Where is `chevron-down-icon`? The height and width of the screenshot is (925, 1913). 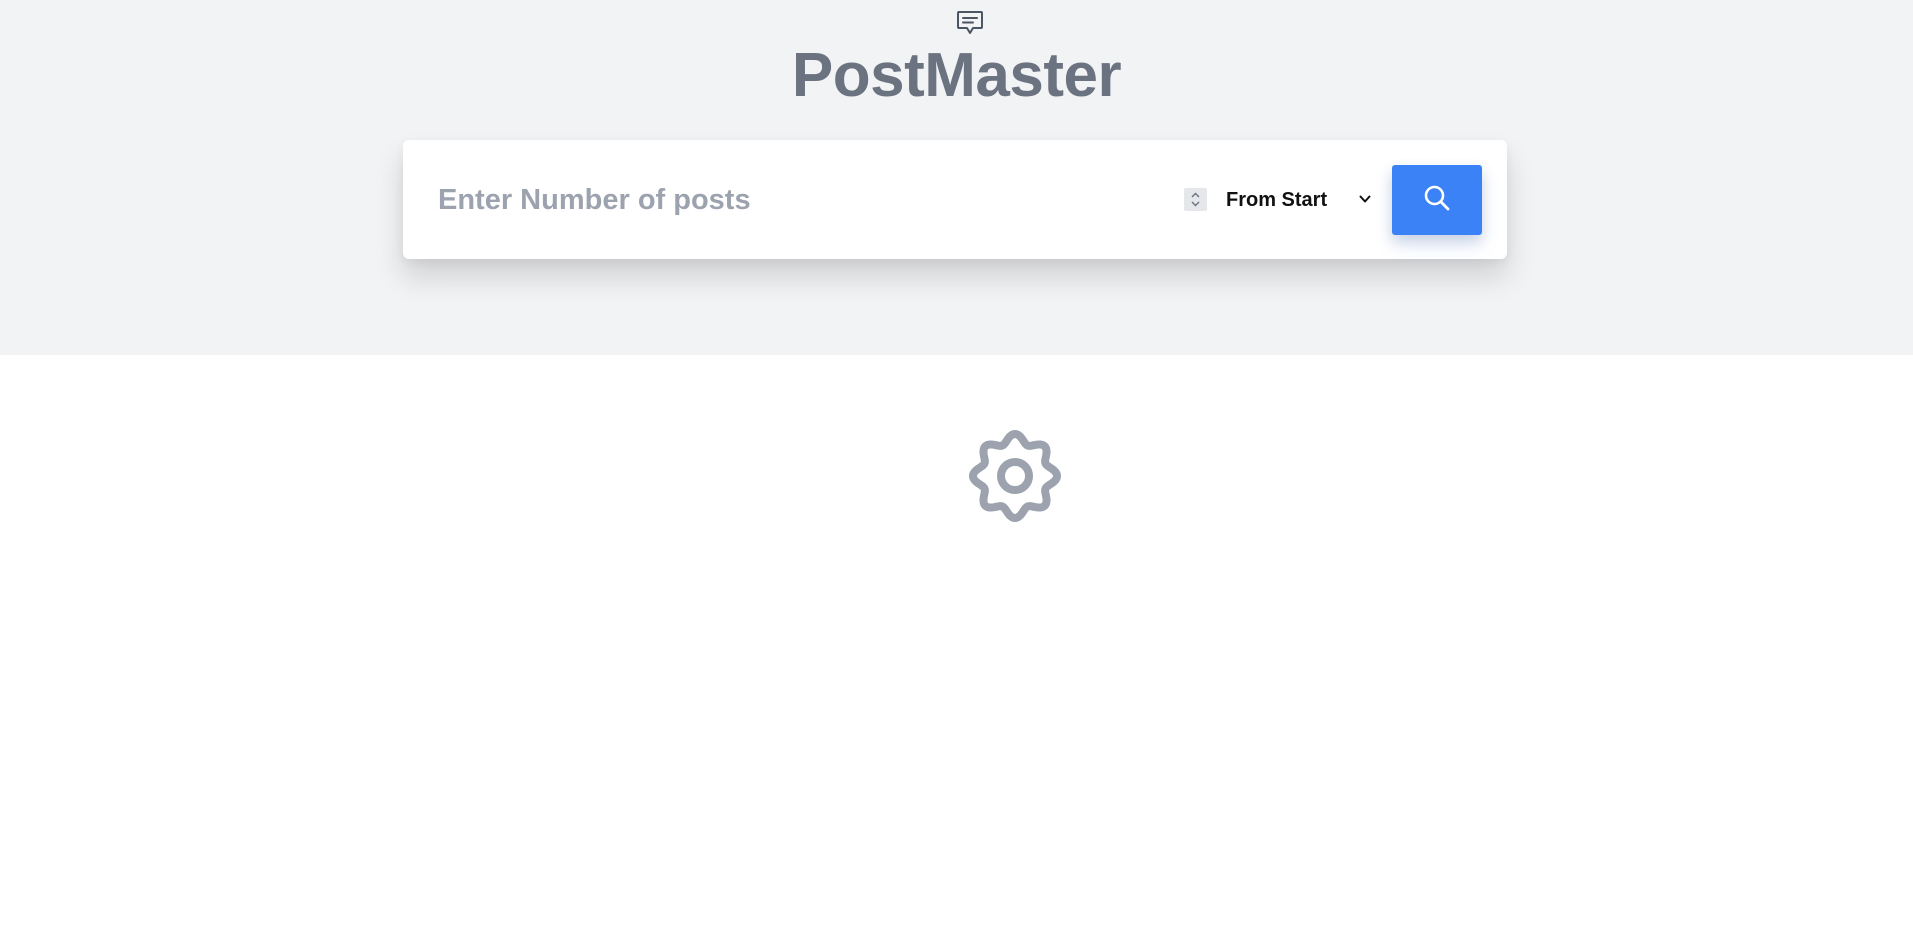 chevron-down-icon is located at coordinates (1365, 199).